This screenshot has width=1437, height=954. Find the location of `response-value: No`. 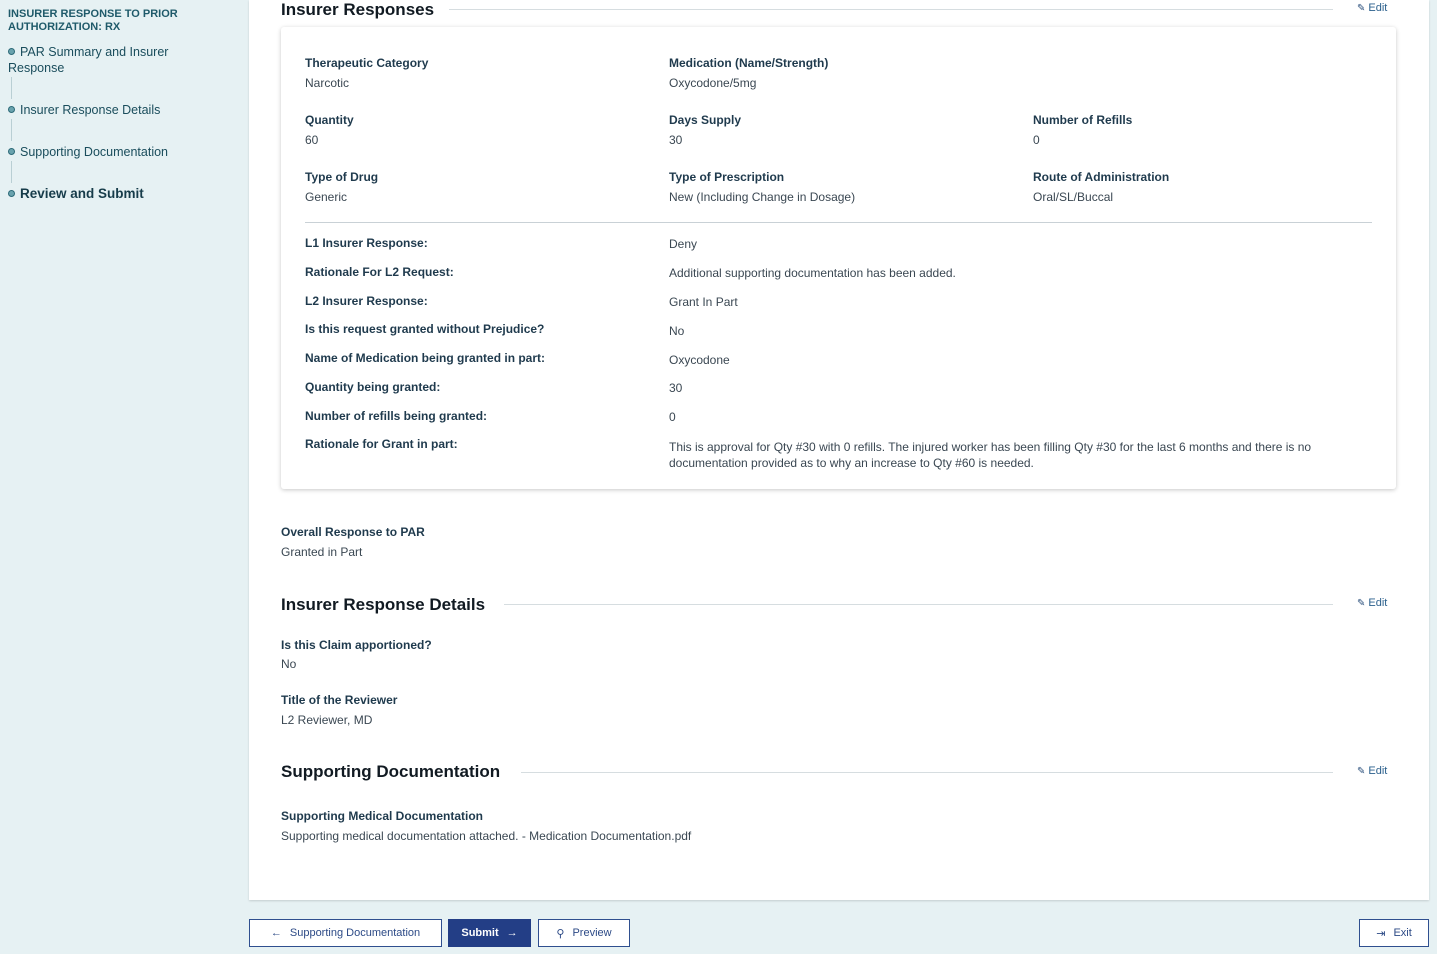

response-value: No is located at coordinates (677, 331).